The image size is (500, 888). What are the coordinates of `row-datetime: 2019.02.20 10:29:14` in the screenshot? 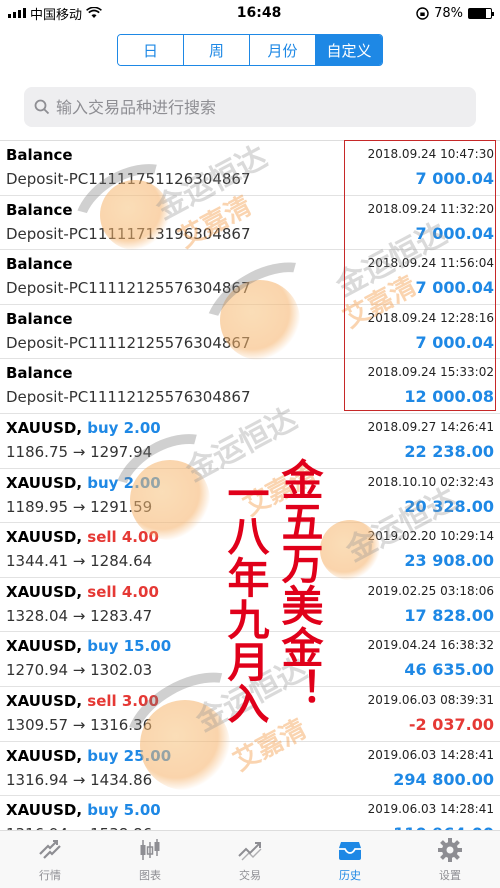 It's located at (430, 536).